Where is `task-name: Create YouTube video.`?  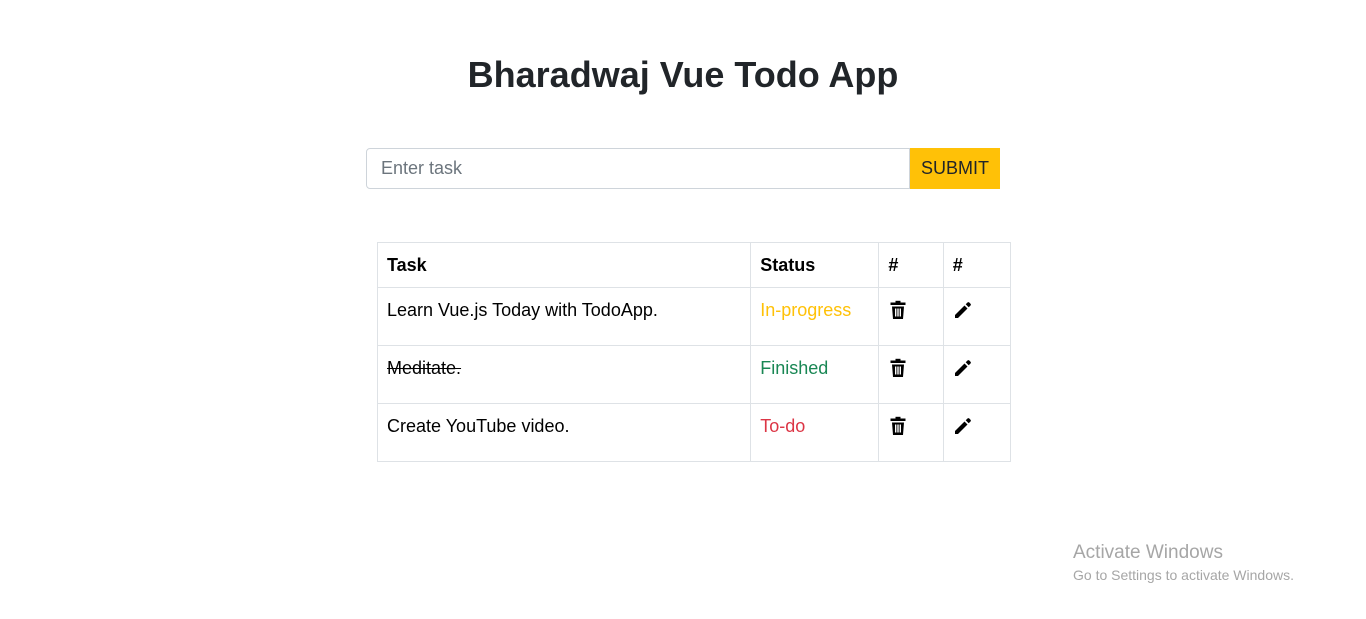
task-name: Create YouTube video. is located at coordinates (478, 426).